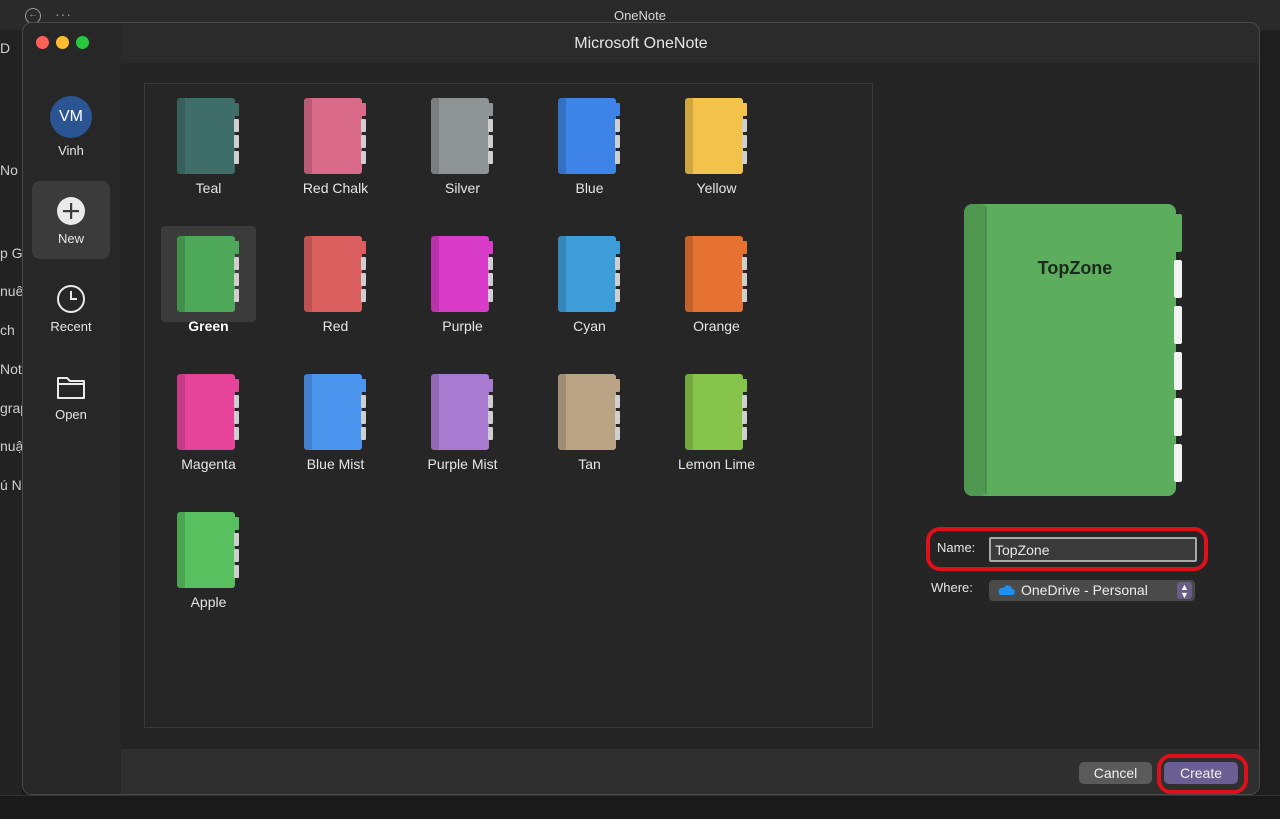 The image size is (1280, 819). Describe the element at coordinates (11, 369) in the screenshot. I see `background-sidebar-item: Not` at that location.